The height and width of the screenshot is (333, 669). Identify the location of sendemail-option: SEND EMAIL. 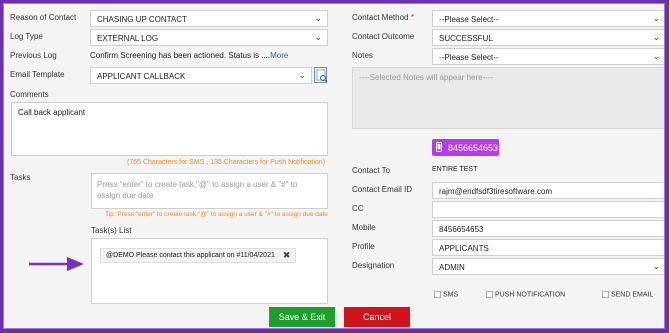
(627, 294).